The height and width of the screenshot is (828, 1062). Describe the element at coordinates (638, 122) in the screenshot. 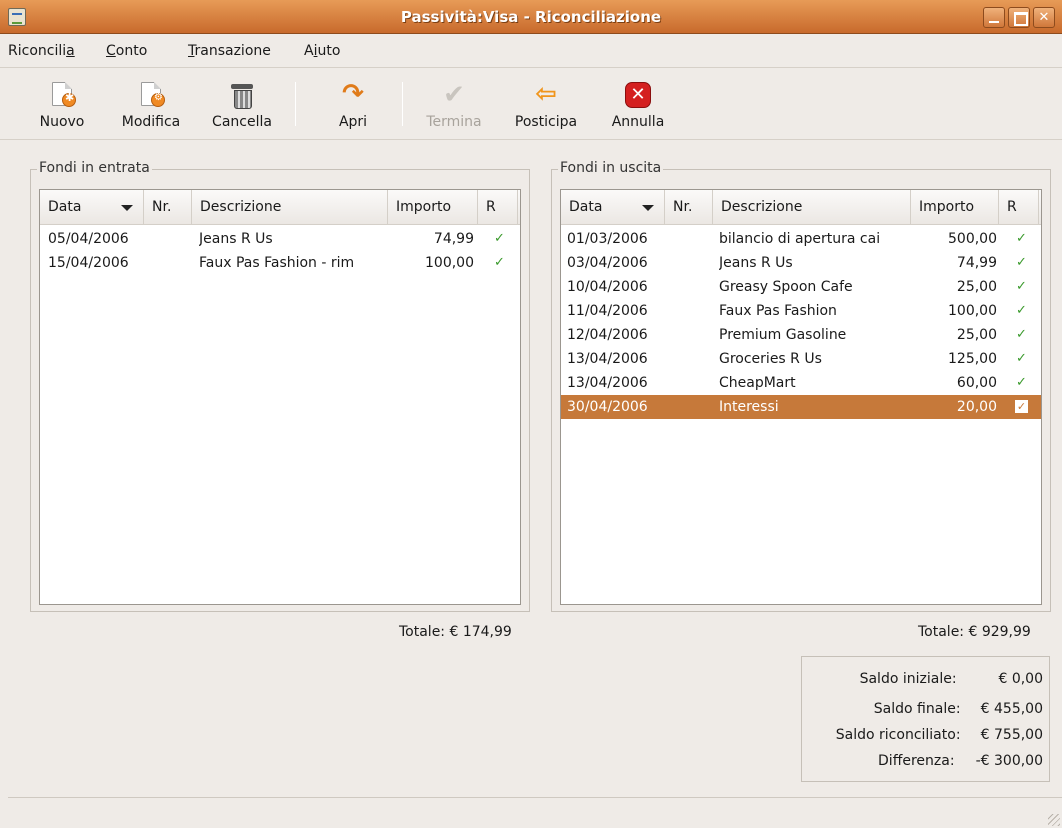

I see `annulla-label: Annulla` at that location.